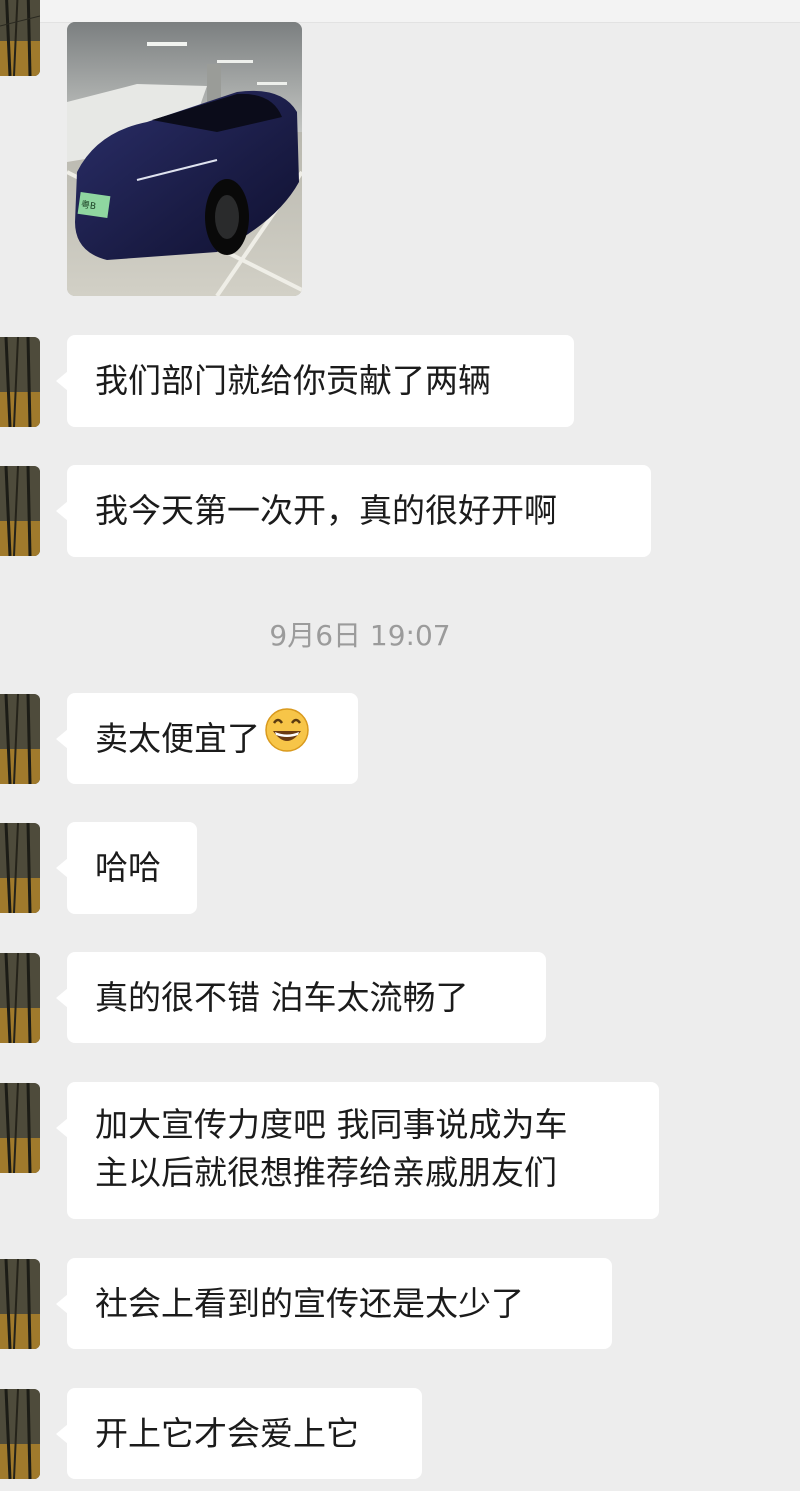 This screenshot has width=800, height=1491. What do you see at coordinates (326, 510) in the screenshot?
I see `message-text: 我今天第一次开，真的很好开啊` at bounding box center [326, 510].